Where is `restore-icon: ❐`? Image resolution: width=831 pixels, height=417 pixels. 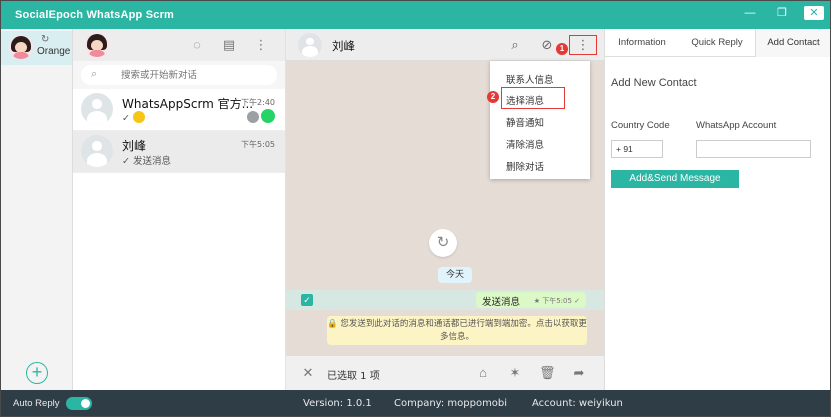 restore-icon: ❐ is located at coordinates (782, 13).